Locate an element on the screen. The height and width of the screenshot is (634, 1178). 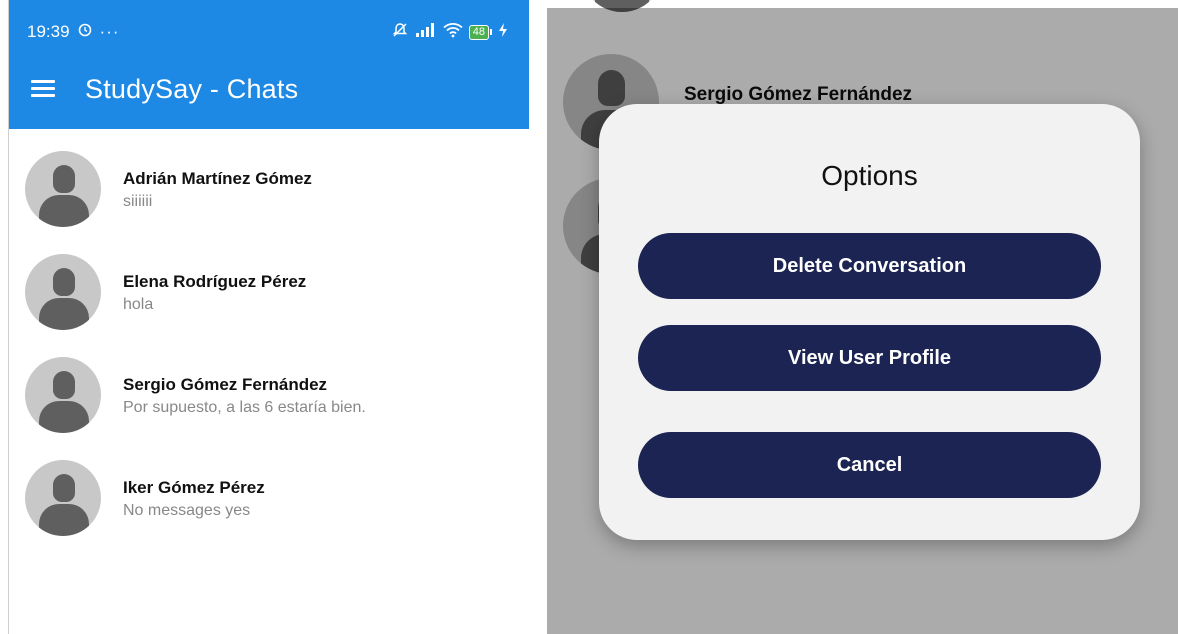
chat-name: Iker Gómez Pérez is located at coordinates (194, 487).